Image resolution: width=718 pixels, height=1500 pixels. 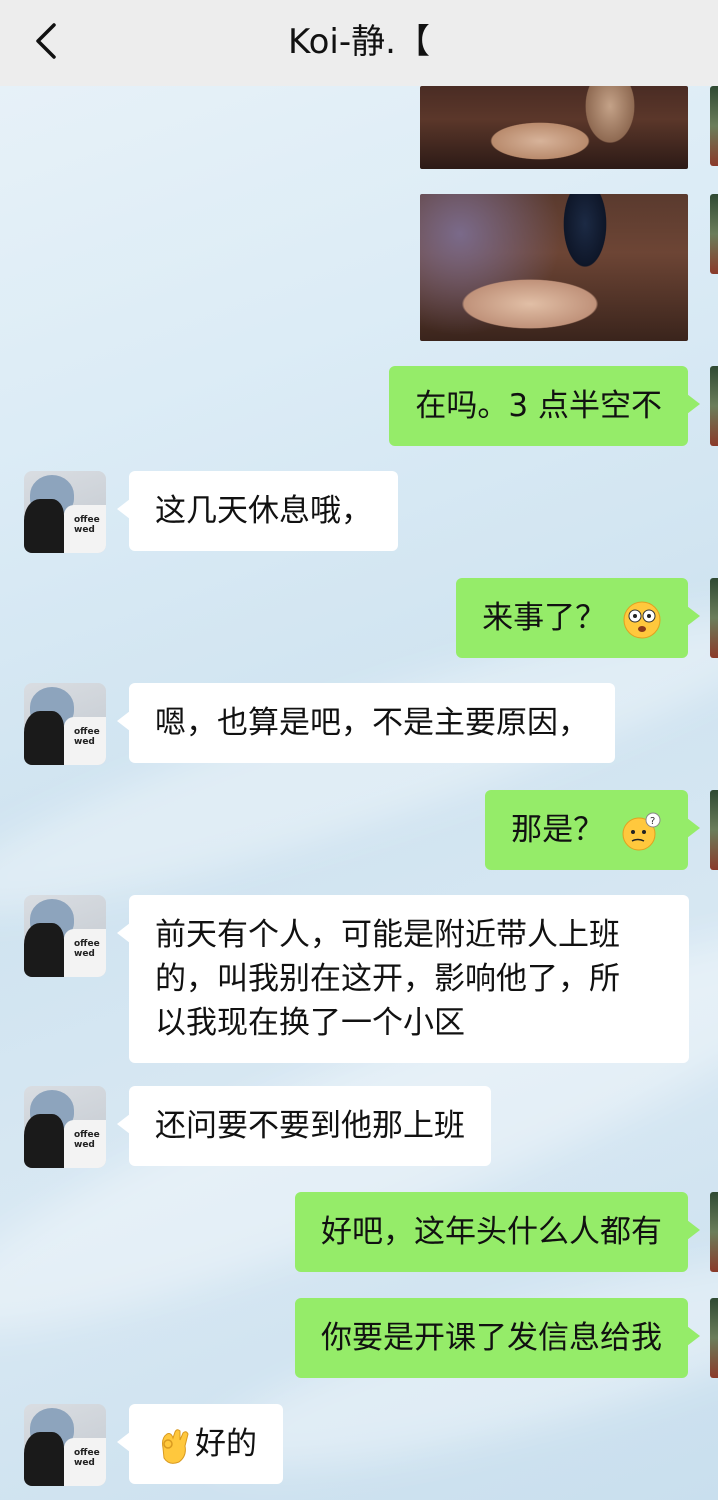 I want to click on message-bubble-contact: 好的, so click(x=200, y=1444).